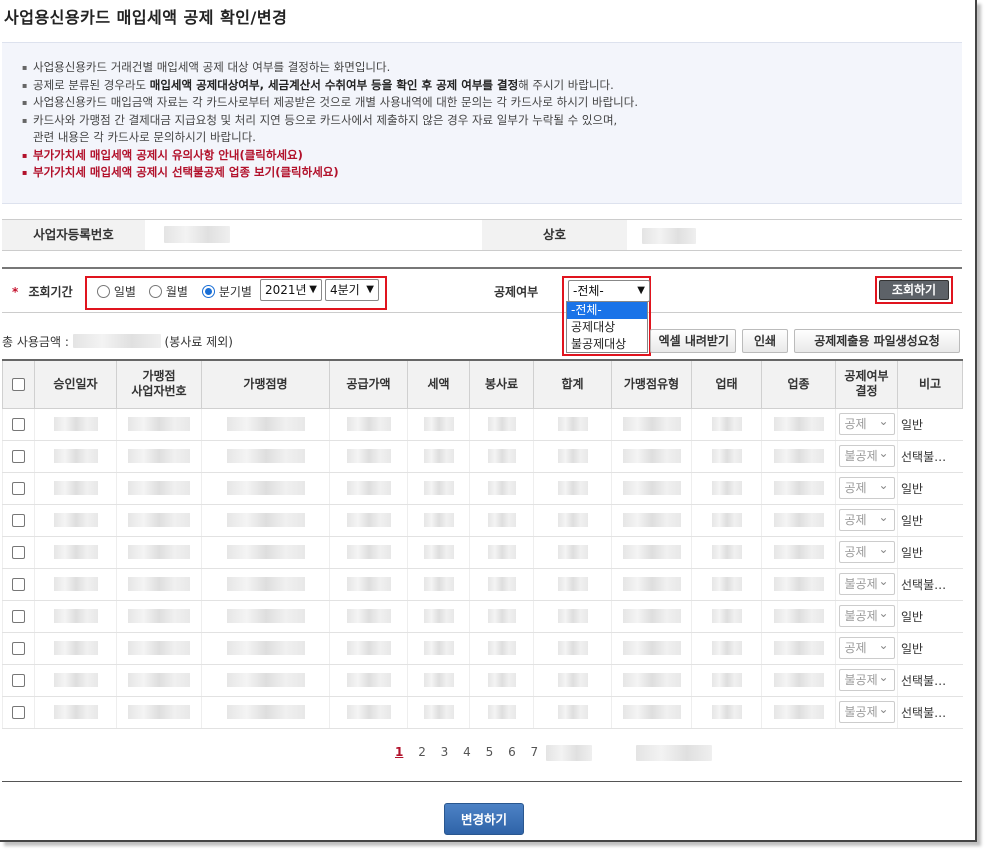  I want to click on change-button: 변경하기, so click(484, 819).